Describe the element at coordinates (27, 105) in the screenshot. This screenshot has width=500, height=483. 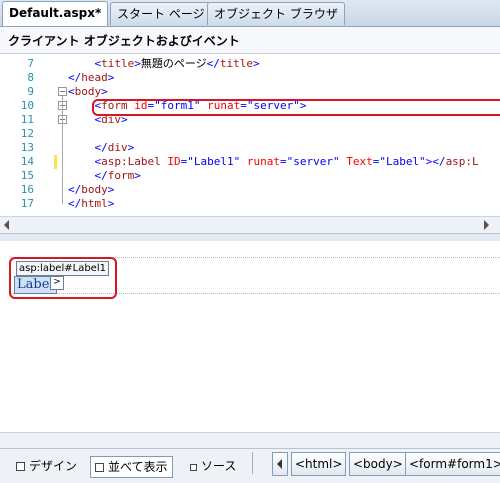
I see `line-number: 10` at that location.